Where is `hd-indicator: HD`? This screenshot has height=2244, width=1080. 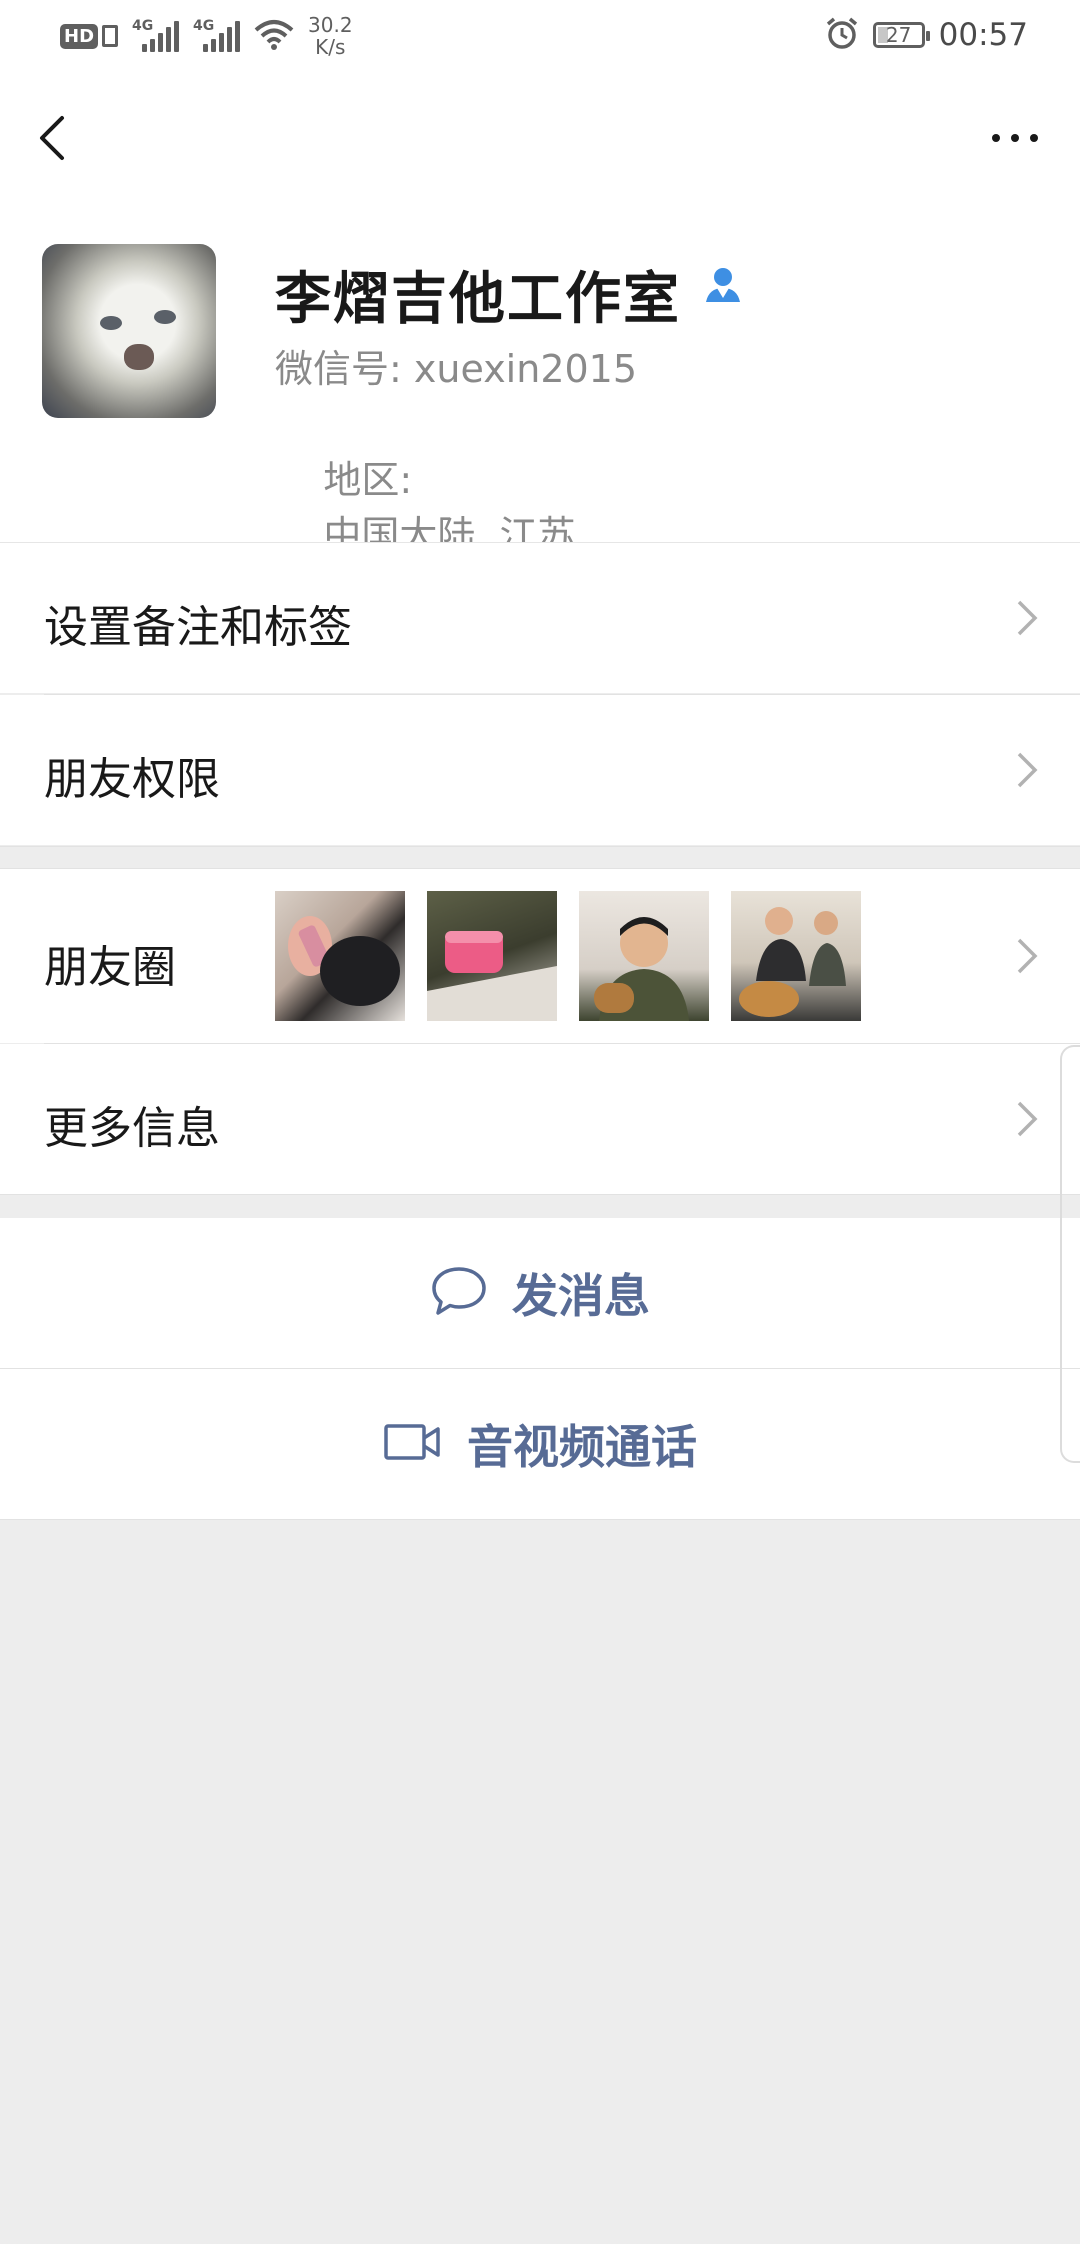
hd-indicator: HD is located at coordinates (89, 36).